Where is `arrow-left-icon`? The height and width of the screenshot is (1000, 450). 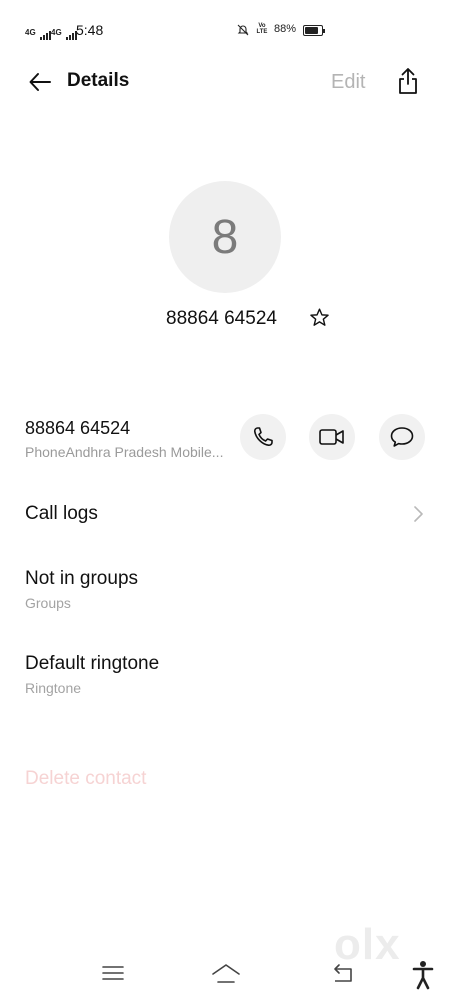 arrow-left-icon is located at coordinates (40, 82).